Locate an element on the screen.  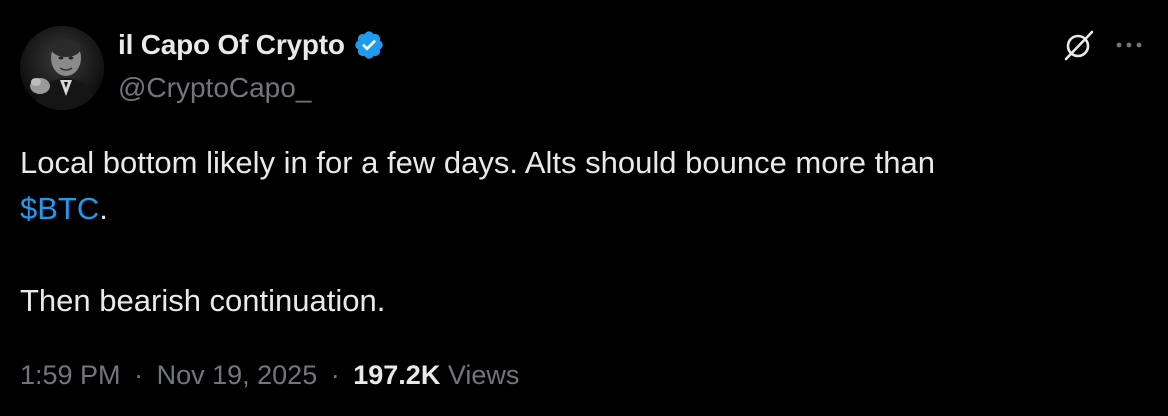
tweet-line-3: Then bearish continuation. is located at coordinates (203, 300).